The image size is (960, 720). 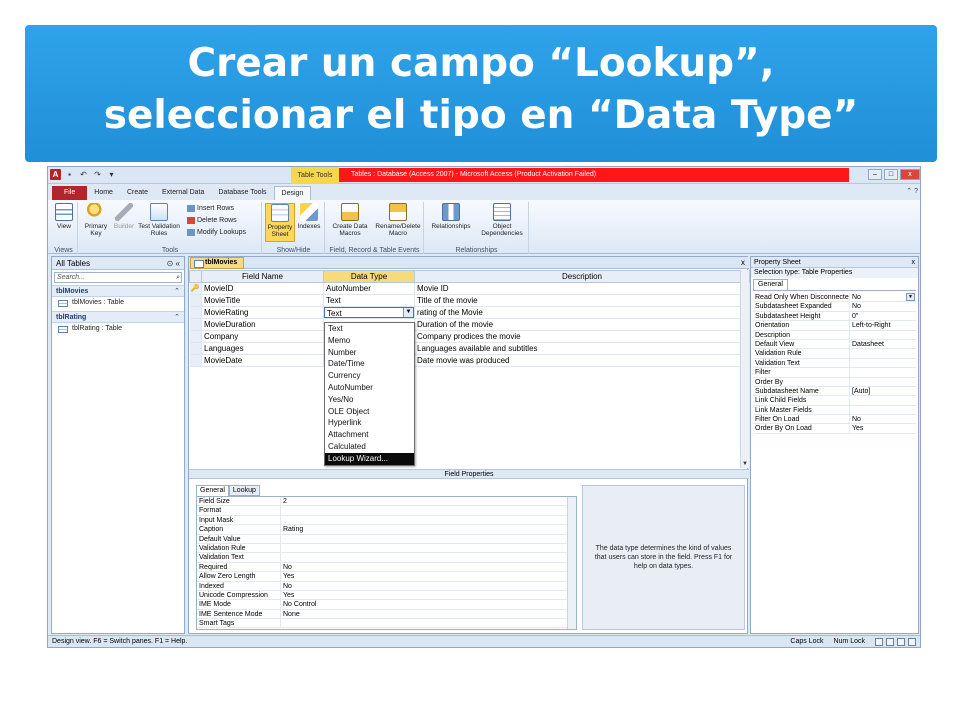 What do you see at coordinates (834, 382) in the screenshot?
I see `list-item: Order By` at bounding box center [834, 382].